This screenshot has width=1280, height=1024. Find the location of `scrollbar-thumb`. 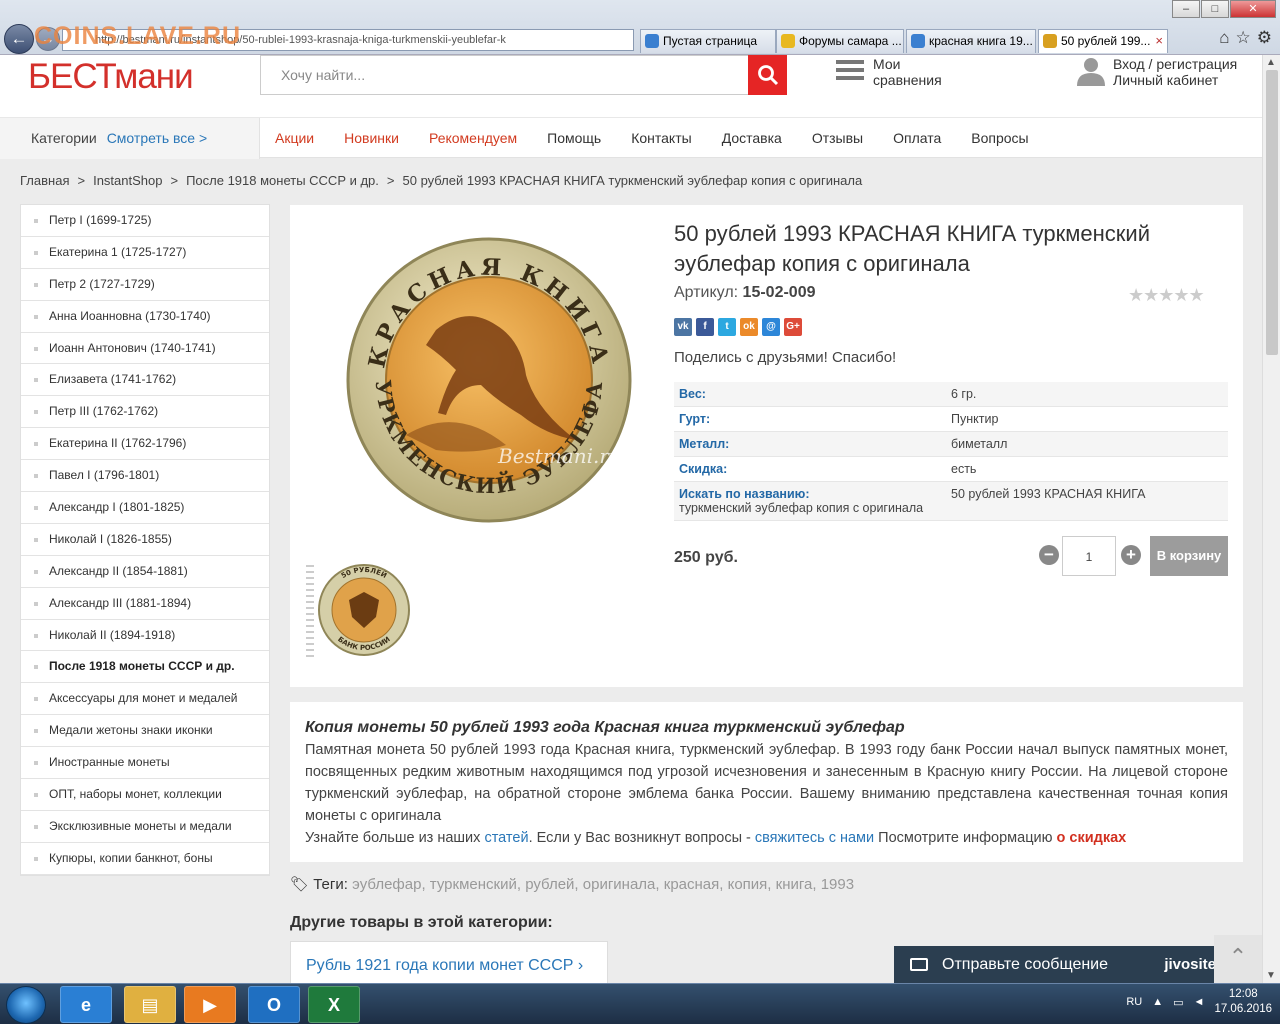

scrollbar-thumb is located at coordinates (1272, 212).